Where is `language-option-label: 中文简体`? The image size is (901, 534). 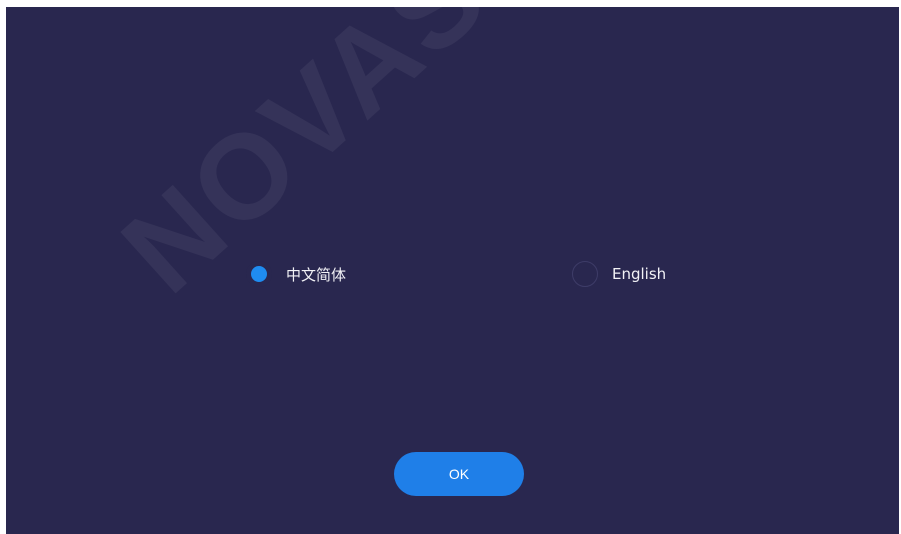 language-option-label: 中文简体 is located at coordinates (316, 274).